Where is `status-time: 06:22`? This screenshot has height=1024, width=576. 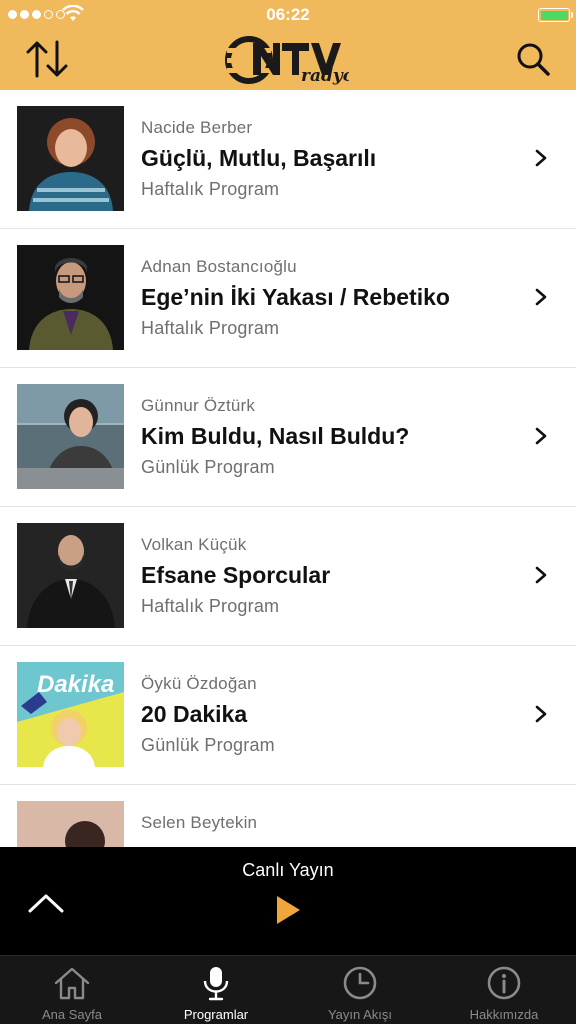 status-time: 06:22 is located at coordinates (288, 14).